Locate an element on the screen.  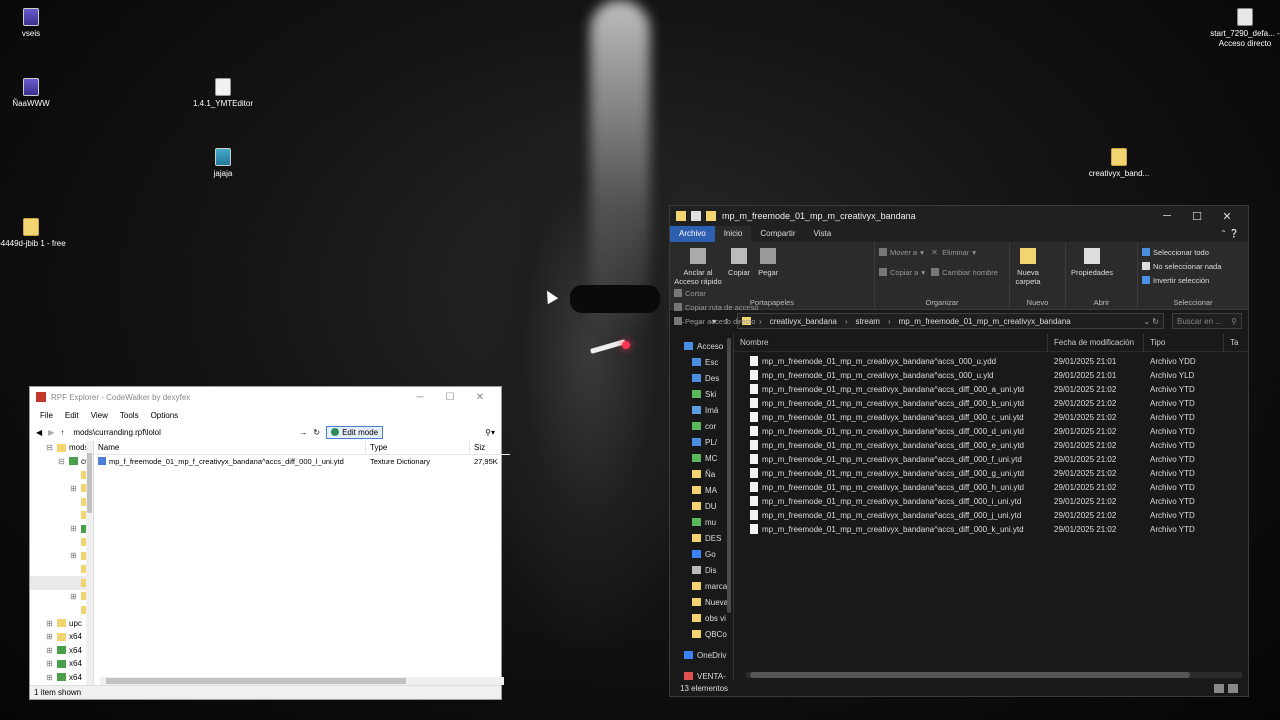
column-header-name: Nombre is located at coordinates (891, 342).